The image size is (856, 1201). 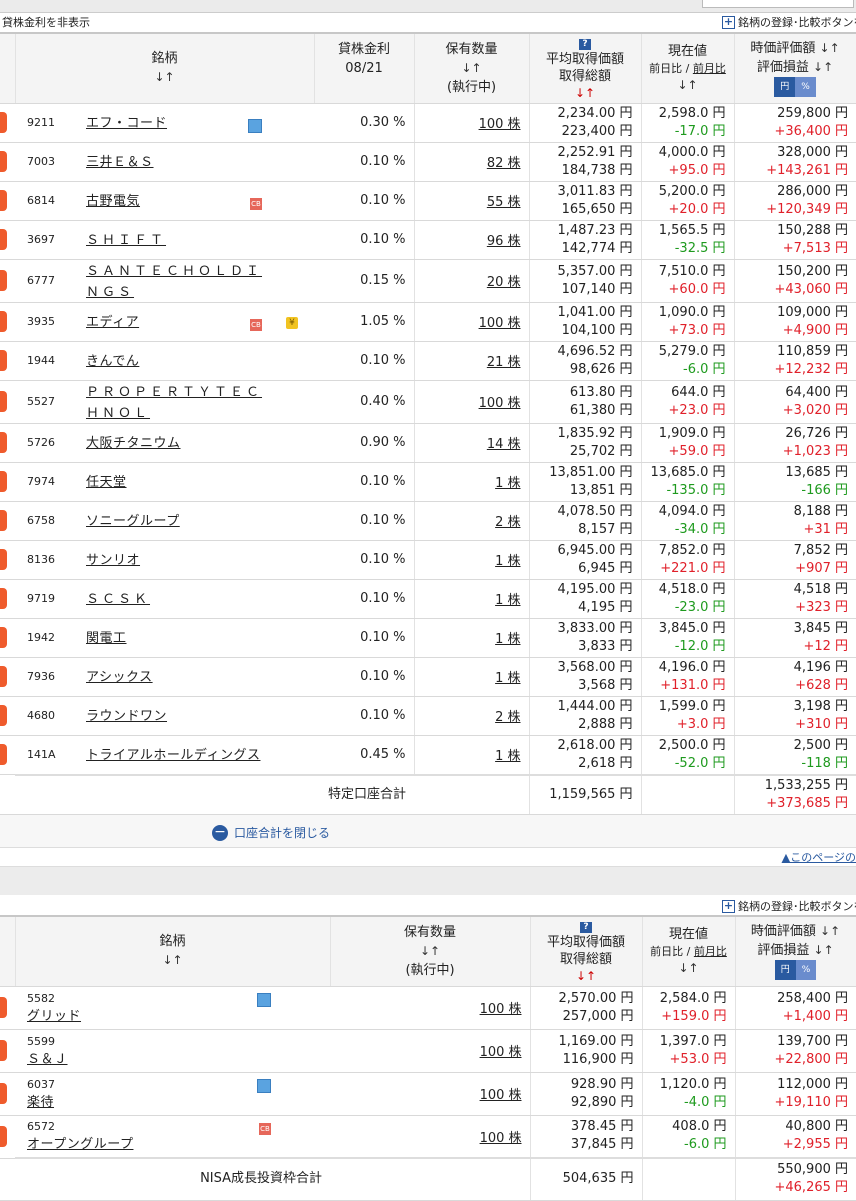 What do you see at coordinates (472, 443) in the screenshot?
I see `qty-link: 14 株` at bounding box center [472, 443].